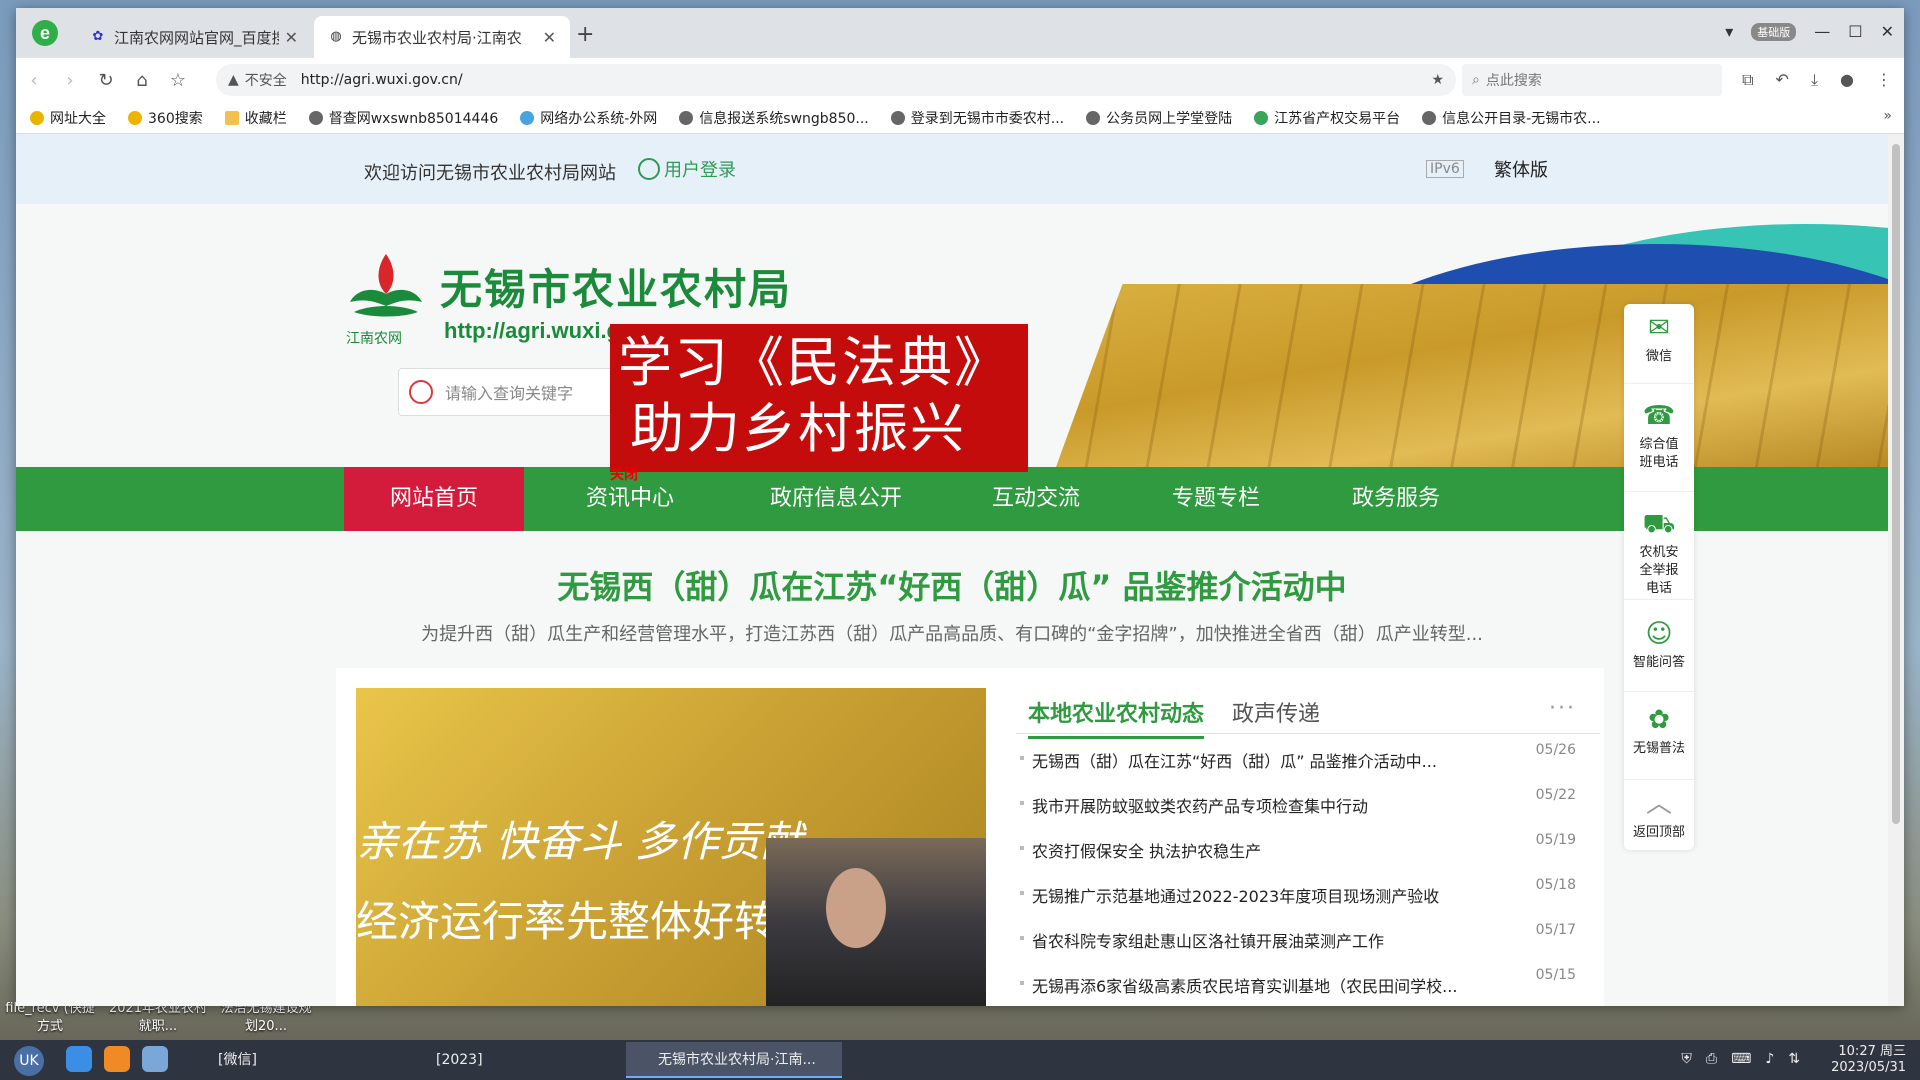 The height and width of the screenshot is (1080, 1920). I want to click on float-wechat: ✉ 微信, so click(1659, 348).